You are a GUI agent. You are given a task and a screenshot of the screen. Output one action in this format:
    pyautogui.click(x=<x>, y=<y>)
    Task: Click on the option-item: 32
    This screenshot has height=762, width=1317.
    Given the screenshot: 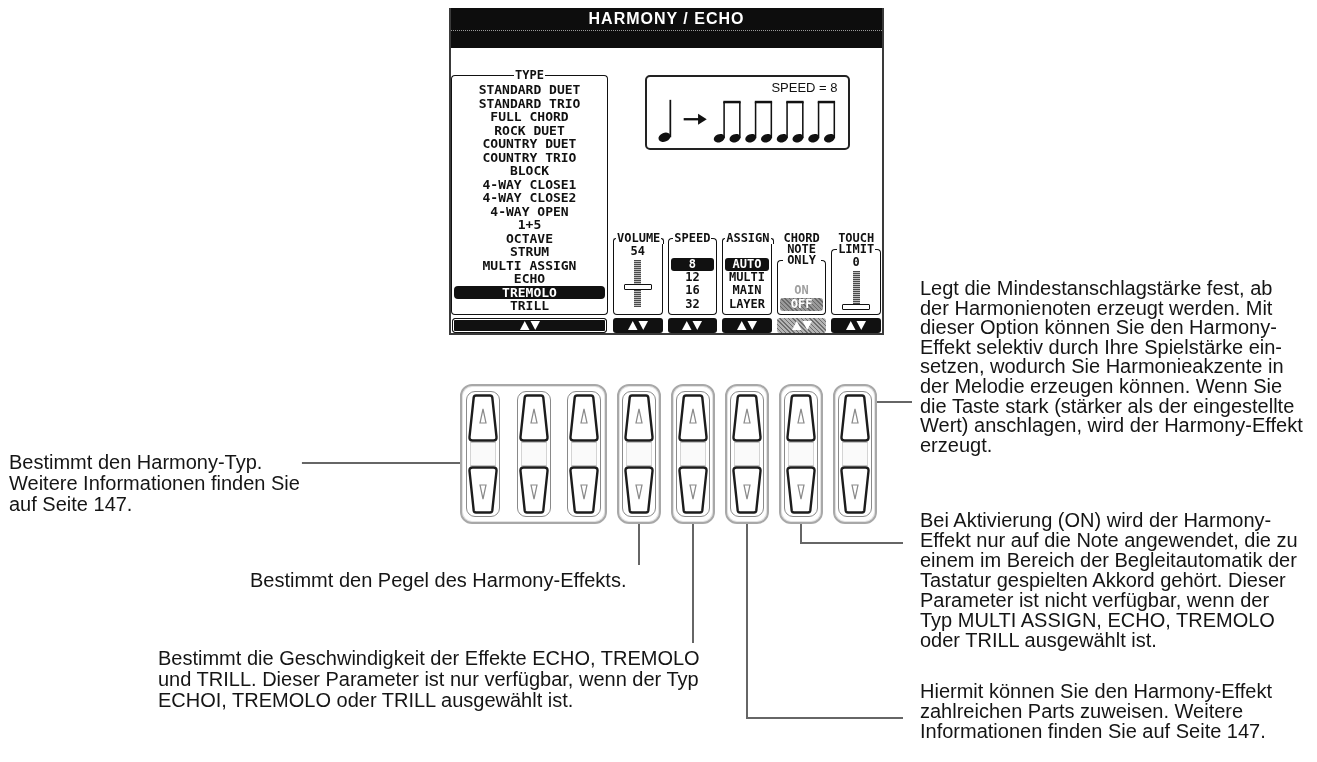 What is the action you would take?
    pyautogui.click(x=692, y=304)
    